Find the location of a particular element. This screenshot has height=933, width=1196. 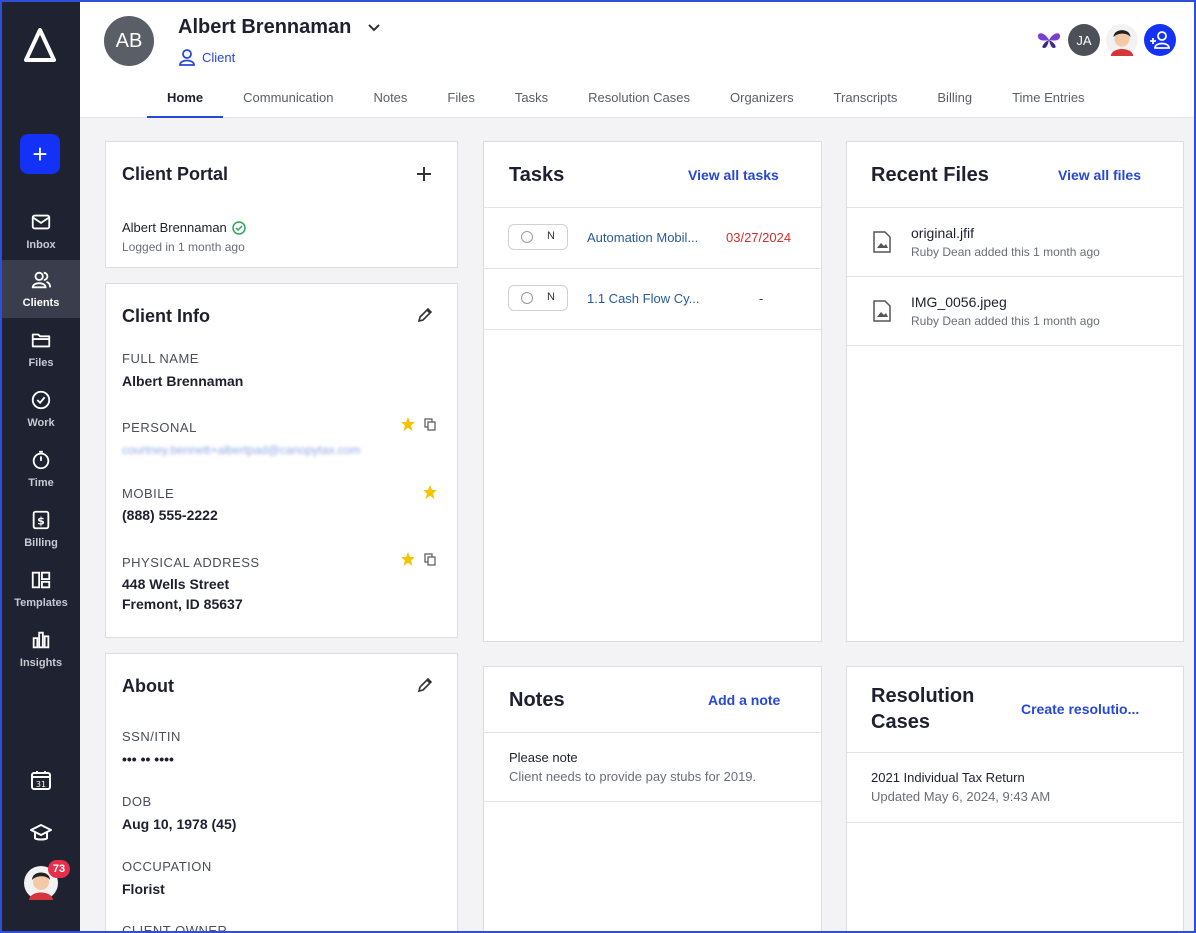

note-title: Please note is located at coordinates (543, 757).